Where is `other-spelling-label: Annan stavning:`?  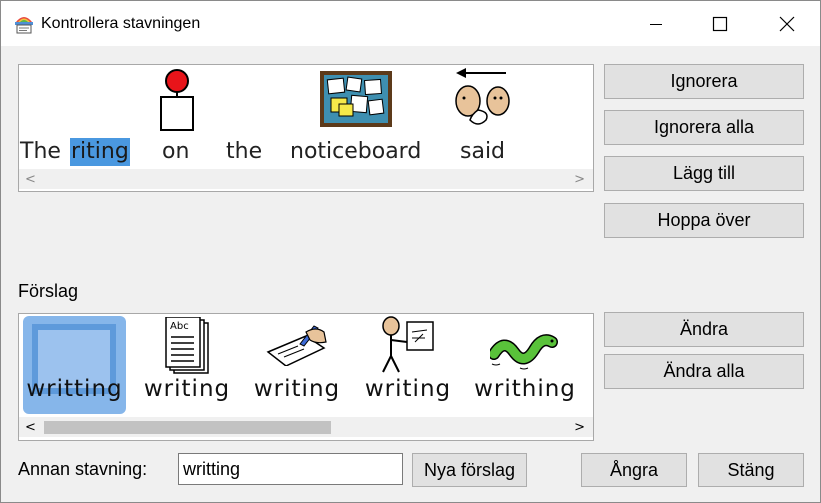 other-spelling-label: Annan stavning: is located at coordinates (83, 469).